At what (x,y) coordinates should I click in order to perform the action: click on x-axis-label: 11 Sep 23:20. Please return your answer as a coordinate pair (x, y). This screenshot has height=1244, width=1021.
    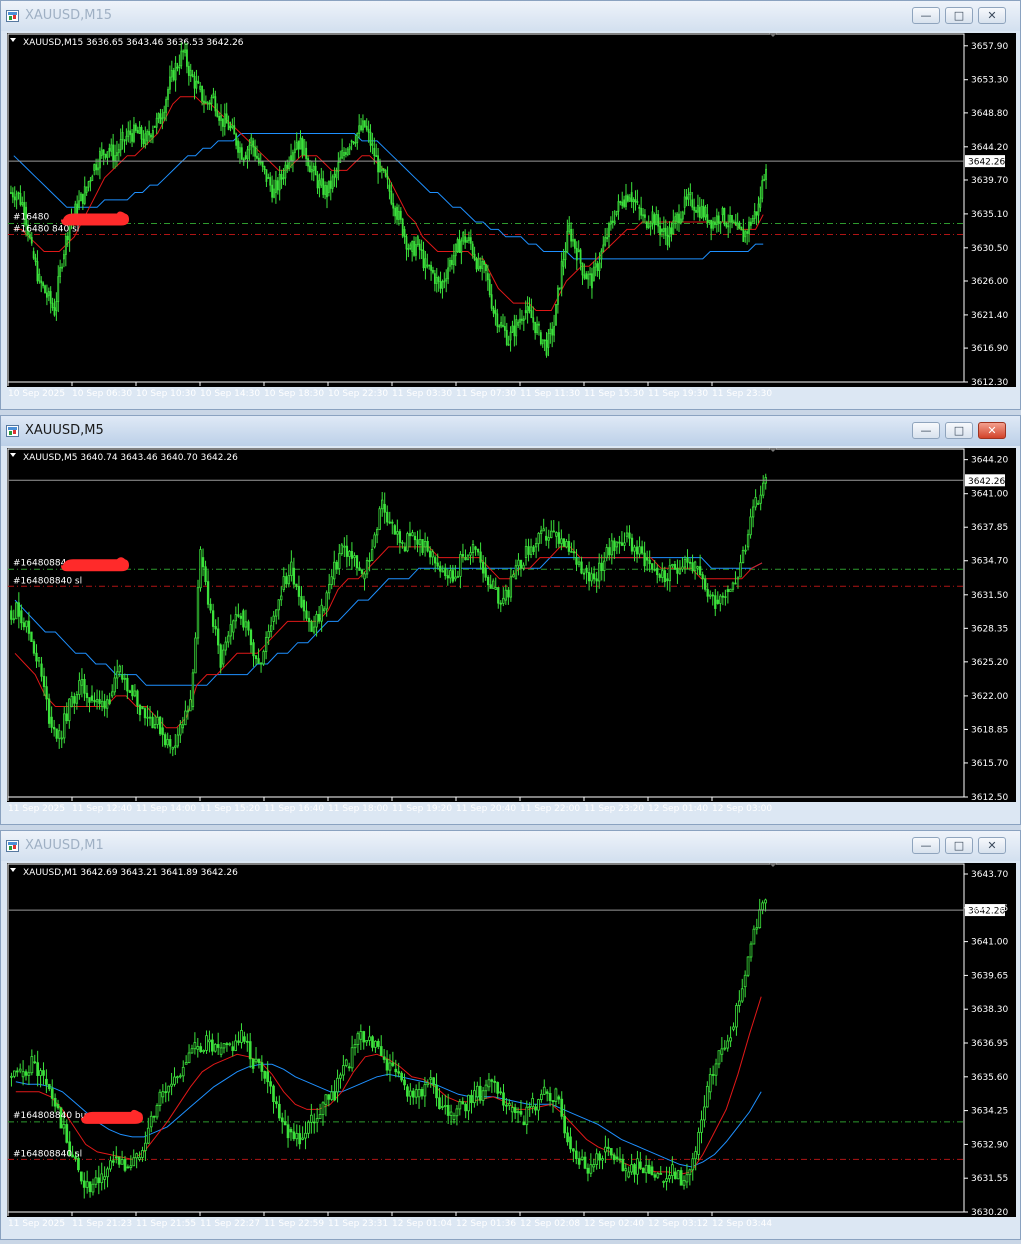
    Looking at the image, I should click on (614, 809).